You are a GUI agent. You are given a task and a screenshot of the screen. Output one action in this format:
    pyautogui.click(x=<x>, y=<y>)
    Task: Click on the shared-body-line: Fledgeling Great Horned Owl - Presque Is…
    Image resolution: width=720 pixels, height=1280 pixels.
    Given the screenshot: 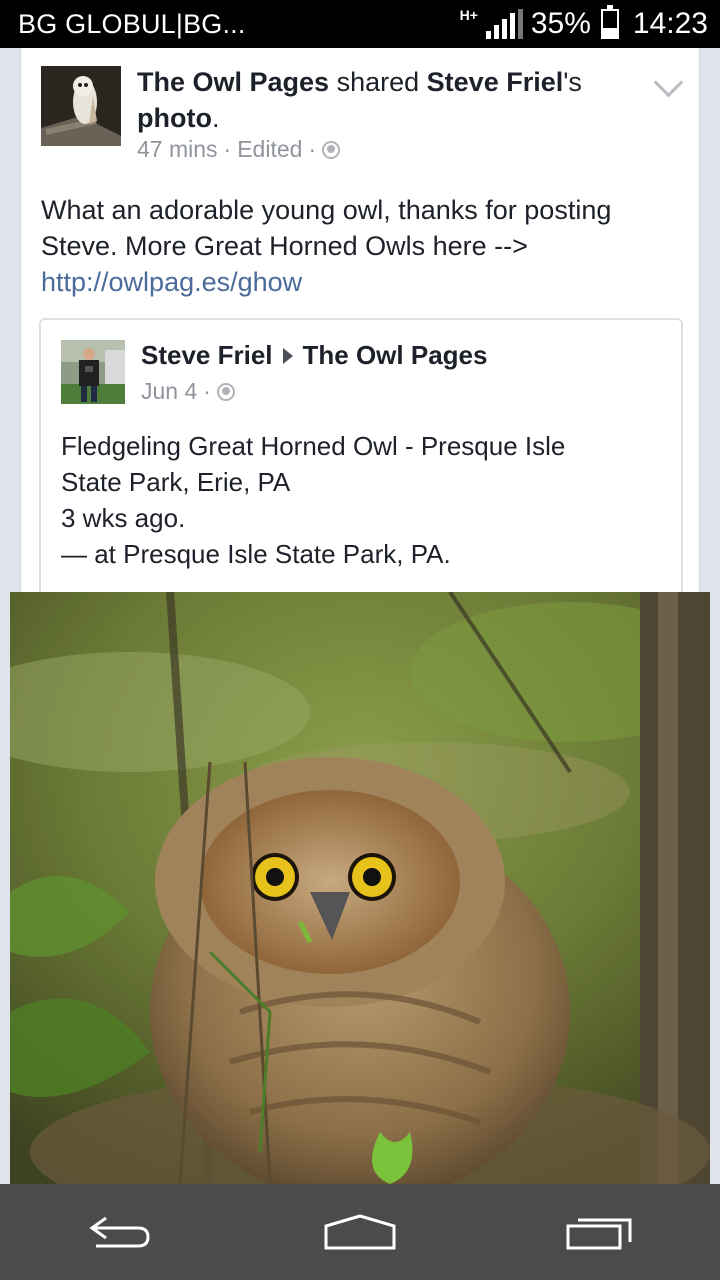 What is the action you would take?
    pyautogui.click(x=313, y=446)
    